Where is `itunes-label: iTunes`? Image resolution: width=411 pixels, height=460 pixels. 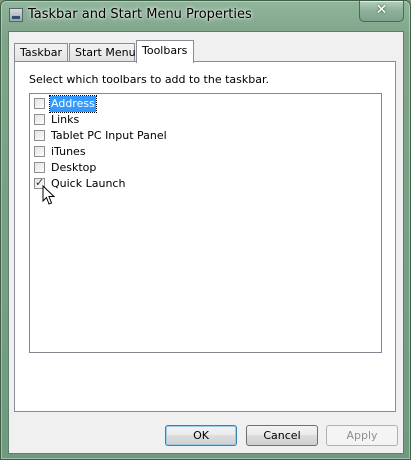
itunes-label: iTunes is located at coordinates (68, 151).